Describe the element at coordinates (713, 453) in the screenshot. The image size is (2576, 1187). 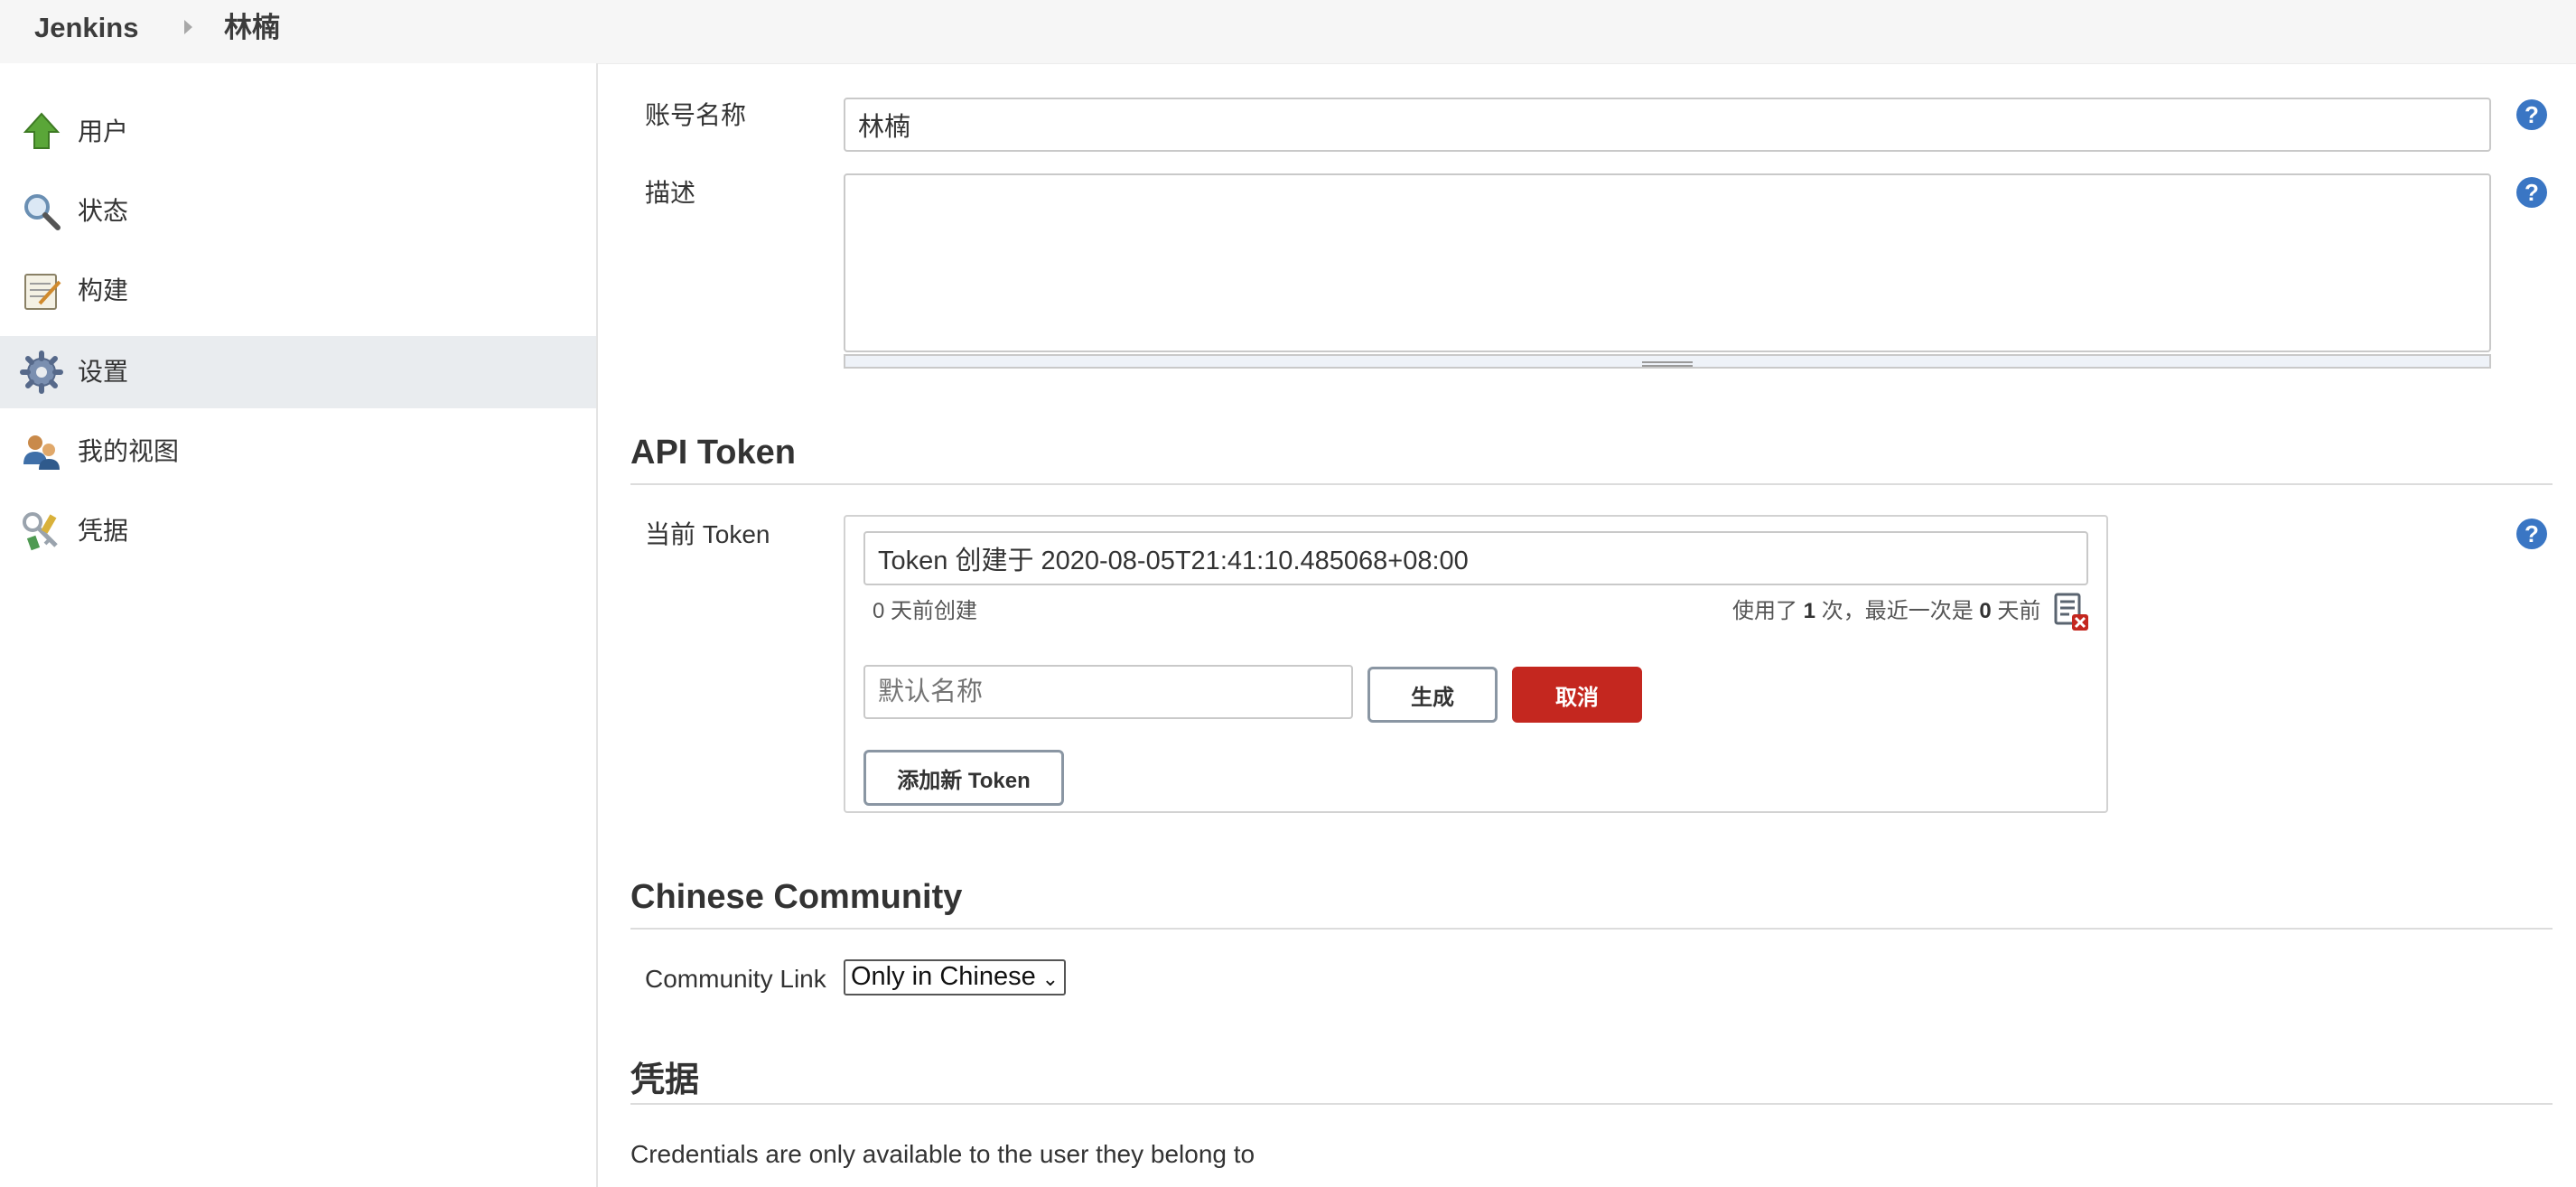
I see `api-token-title: API Token` at that location.